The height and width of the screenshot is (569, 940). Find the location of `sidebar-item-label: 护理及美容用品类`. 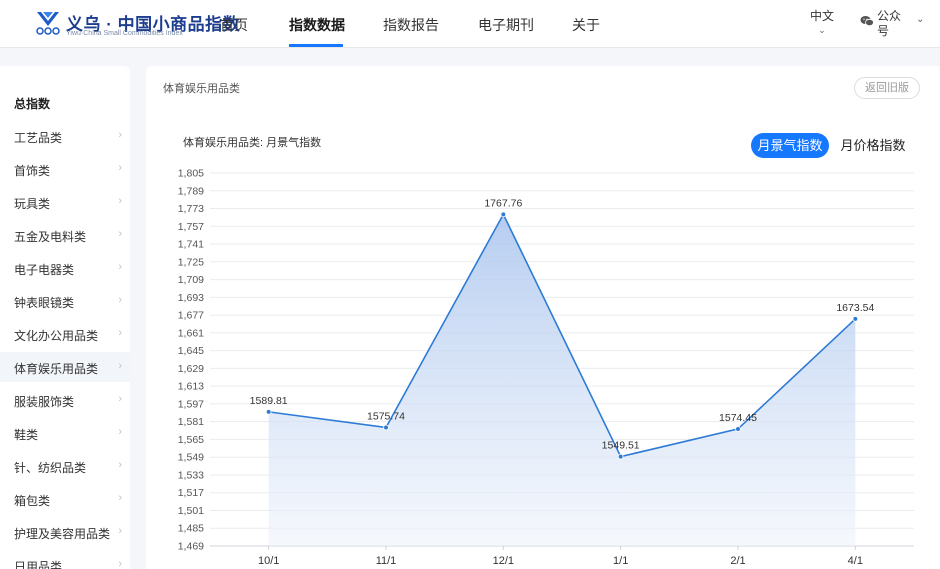

sidebar-item-label: 护理及美容用品类 is located at coordinates (62, 534).